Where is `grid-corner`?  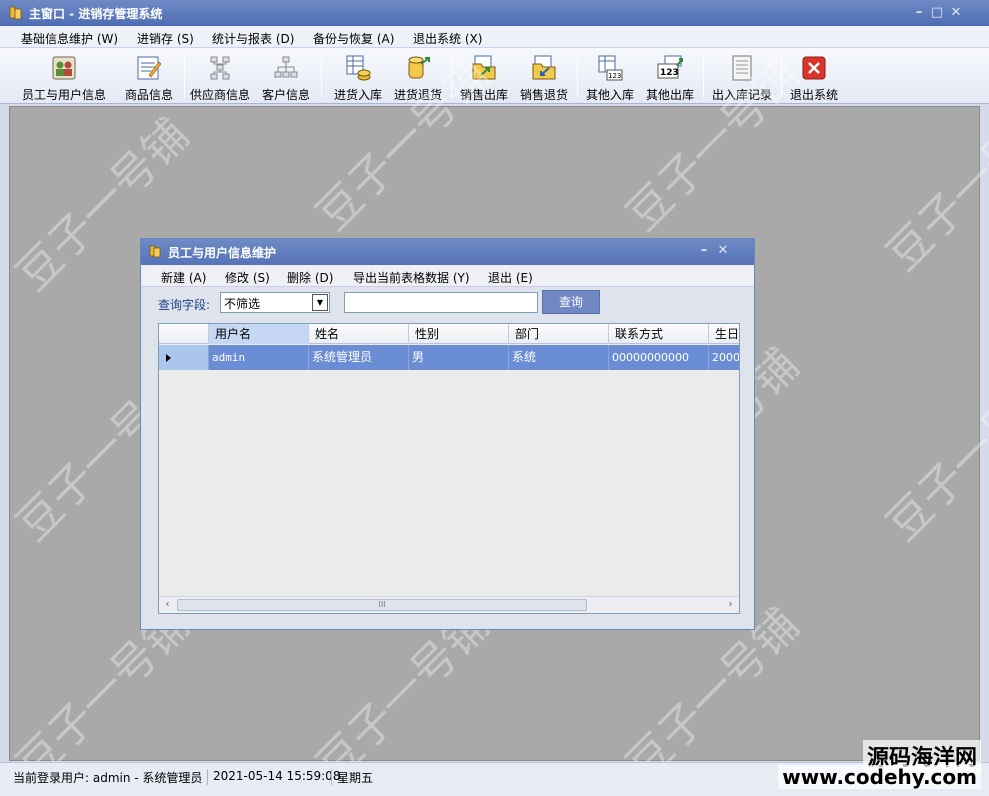 grid-corner is located at coordinates (184, 334).